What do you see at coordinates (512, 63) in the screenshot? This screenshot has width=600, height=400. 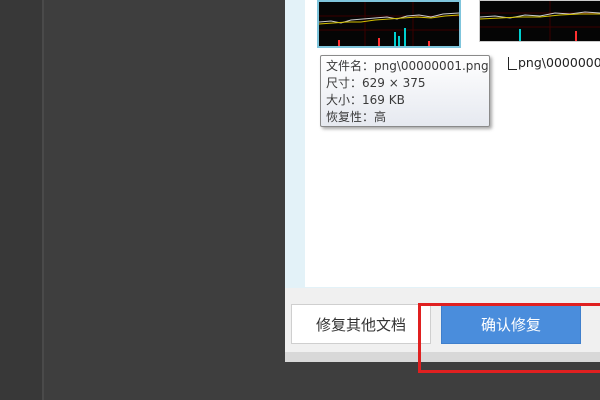 I see `checkbox-icon` at bounding box center [512, 63].